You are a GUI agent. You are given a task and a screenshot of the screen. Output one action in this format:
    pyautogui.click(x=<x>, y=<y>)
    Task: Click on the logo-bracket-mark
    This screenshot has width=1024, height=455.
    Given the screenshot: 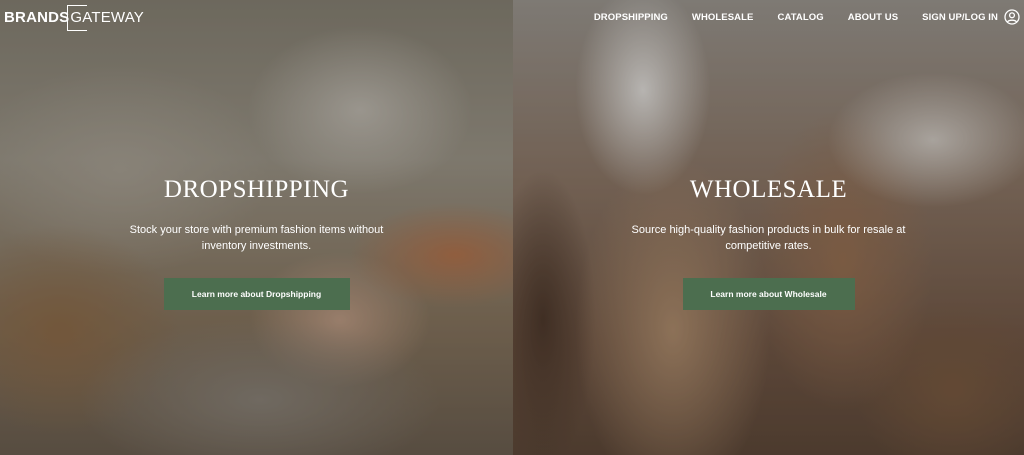 What is the action you would take?
    pyautogui.click(x=77, y=17)
    